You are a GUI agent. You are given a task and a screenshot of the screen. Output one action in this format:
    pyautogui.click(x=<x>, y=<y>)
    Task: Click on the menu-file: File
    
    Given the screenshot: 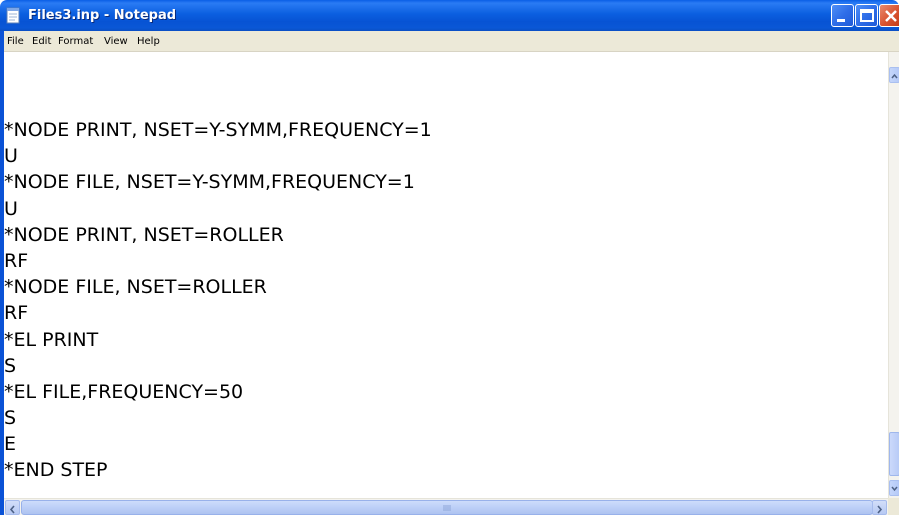 What is the action you would take?
    pyautogui.click(x=15, y=41)
    